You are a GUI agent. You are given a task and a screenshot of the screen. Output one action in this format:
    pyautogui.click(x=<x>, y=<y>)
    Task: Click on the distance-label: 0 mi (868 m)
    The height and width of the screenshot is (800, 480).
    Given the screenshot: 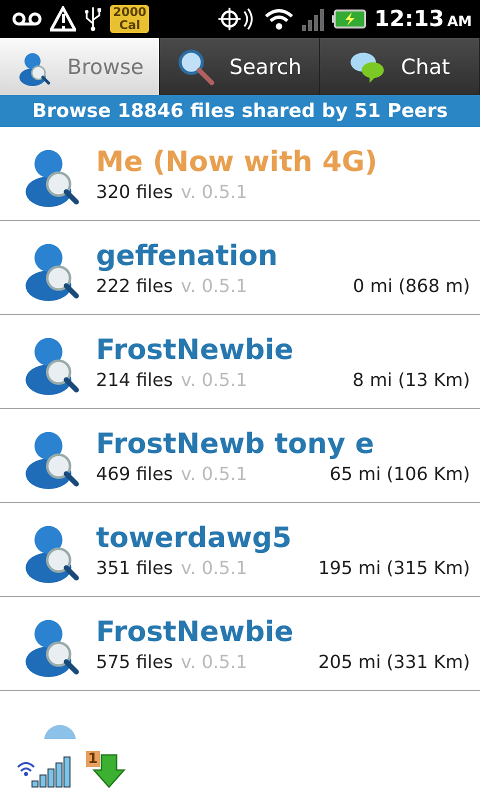 What is the action you would take?
    pyautogui.click(x=411, y=286)
    